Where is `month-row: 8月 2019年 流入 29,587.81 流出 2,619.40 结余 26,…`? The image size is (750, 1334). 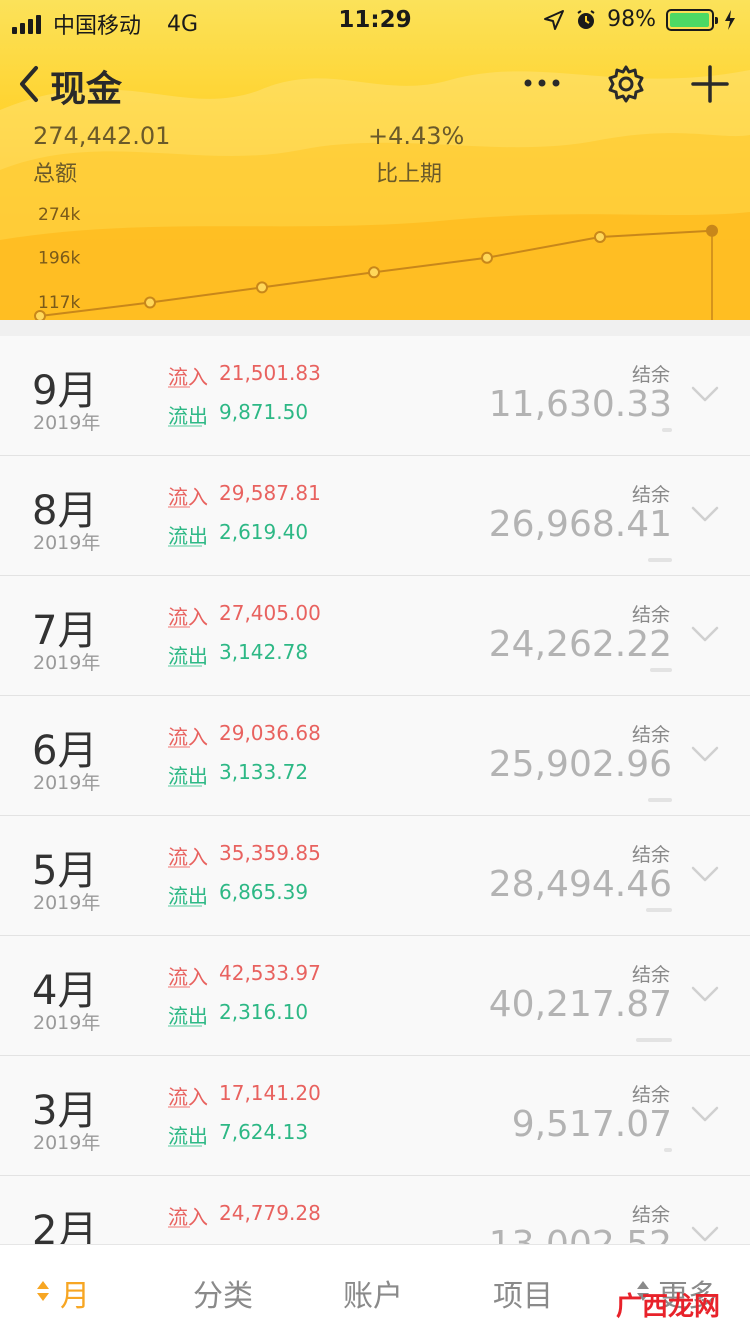
month-row: 8月 2019年 流入 29,587.81 流出 2,619.40 结余 26,… is located at coordinates (375, 516).